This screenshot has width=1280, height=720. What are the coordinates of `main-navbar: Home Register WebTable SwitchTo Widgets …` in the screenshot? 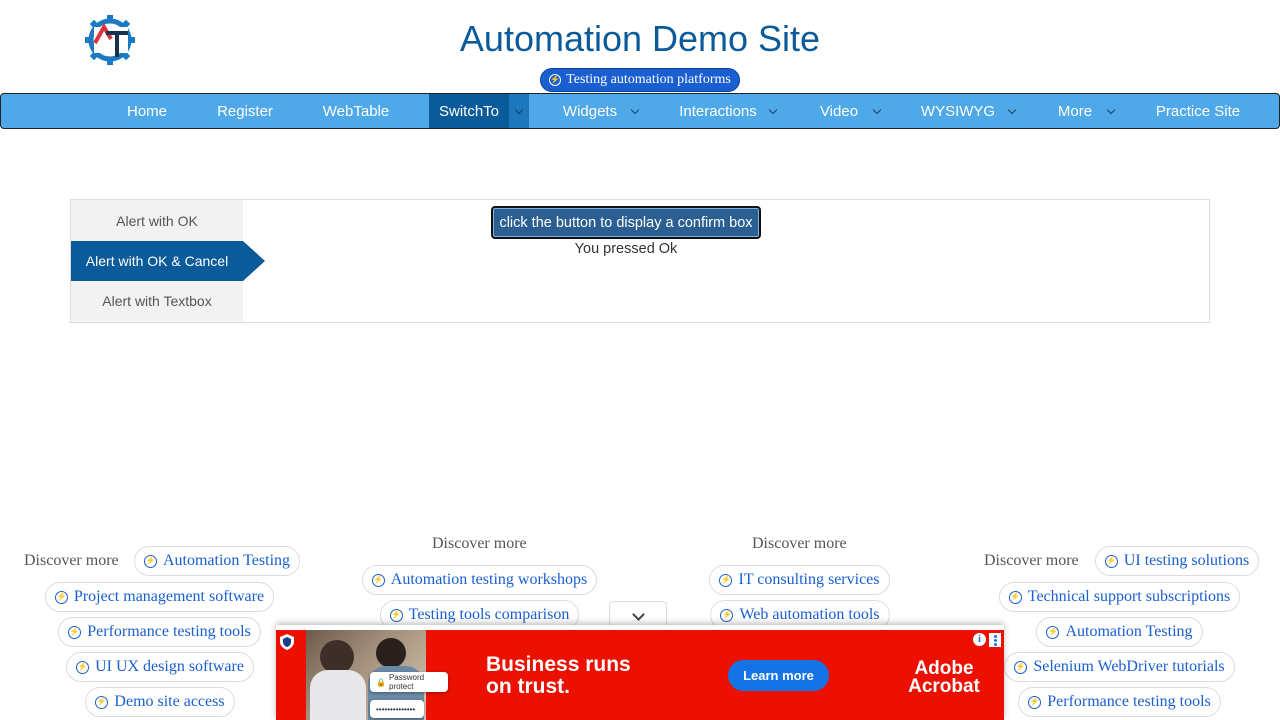 It's located at (640, 111).